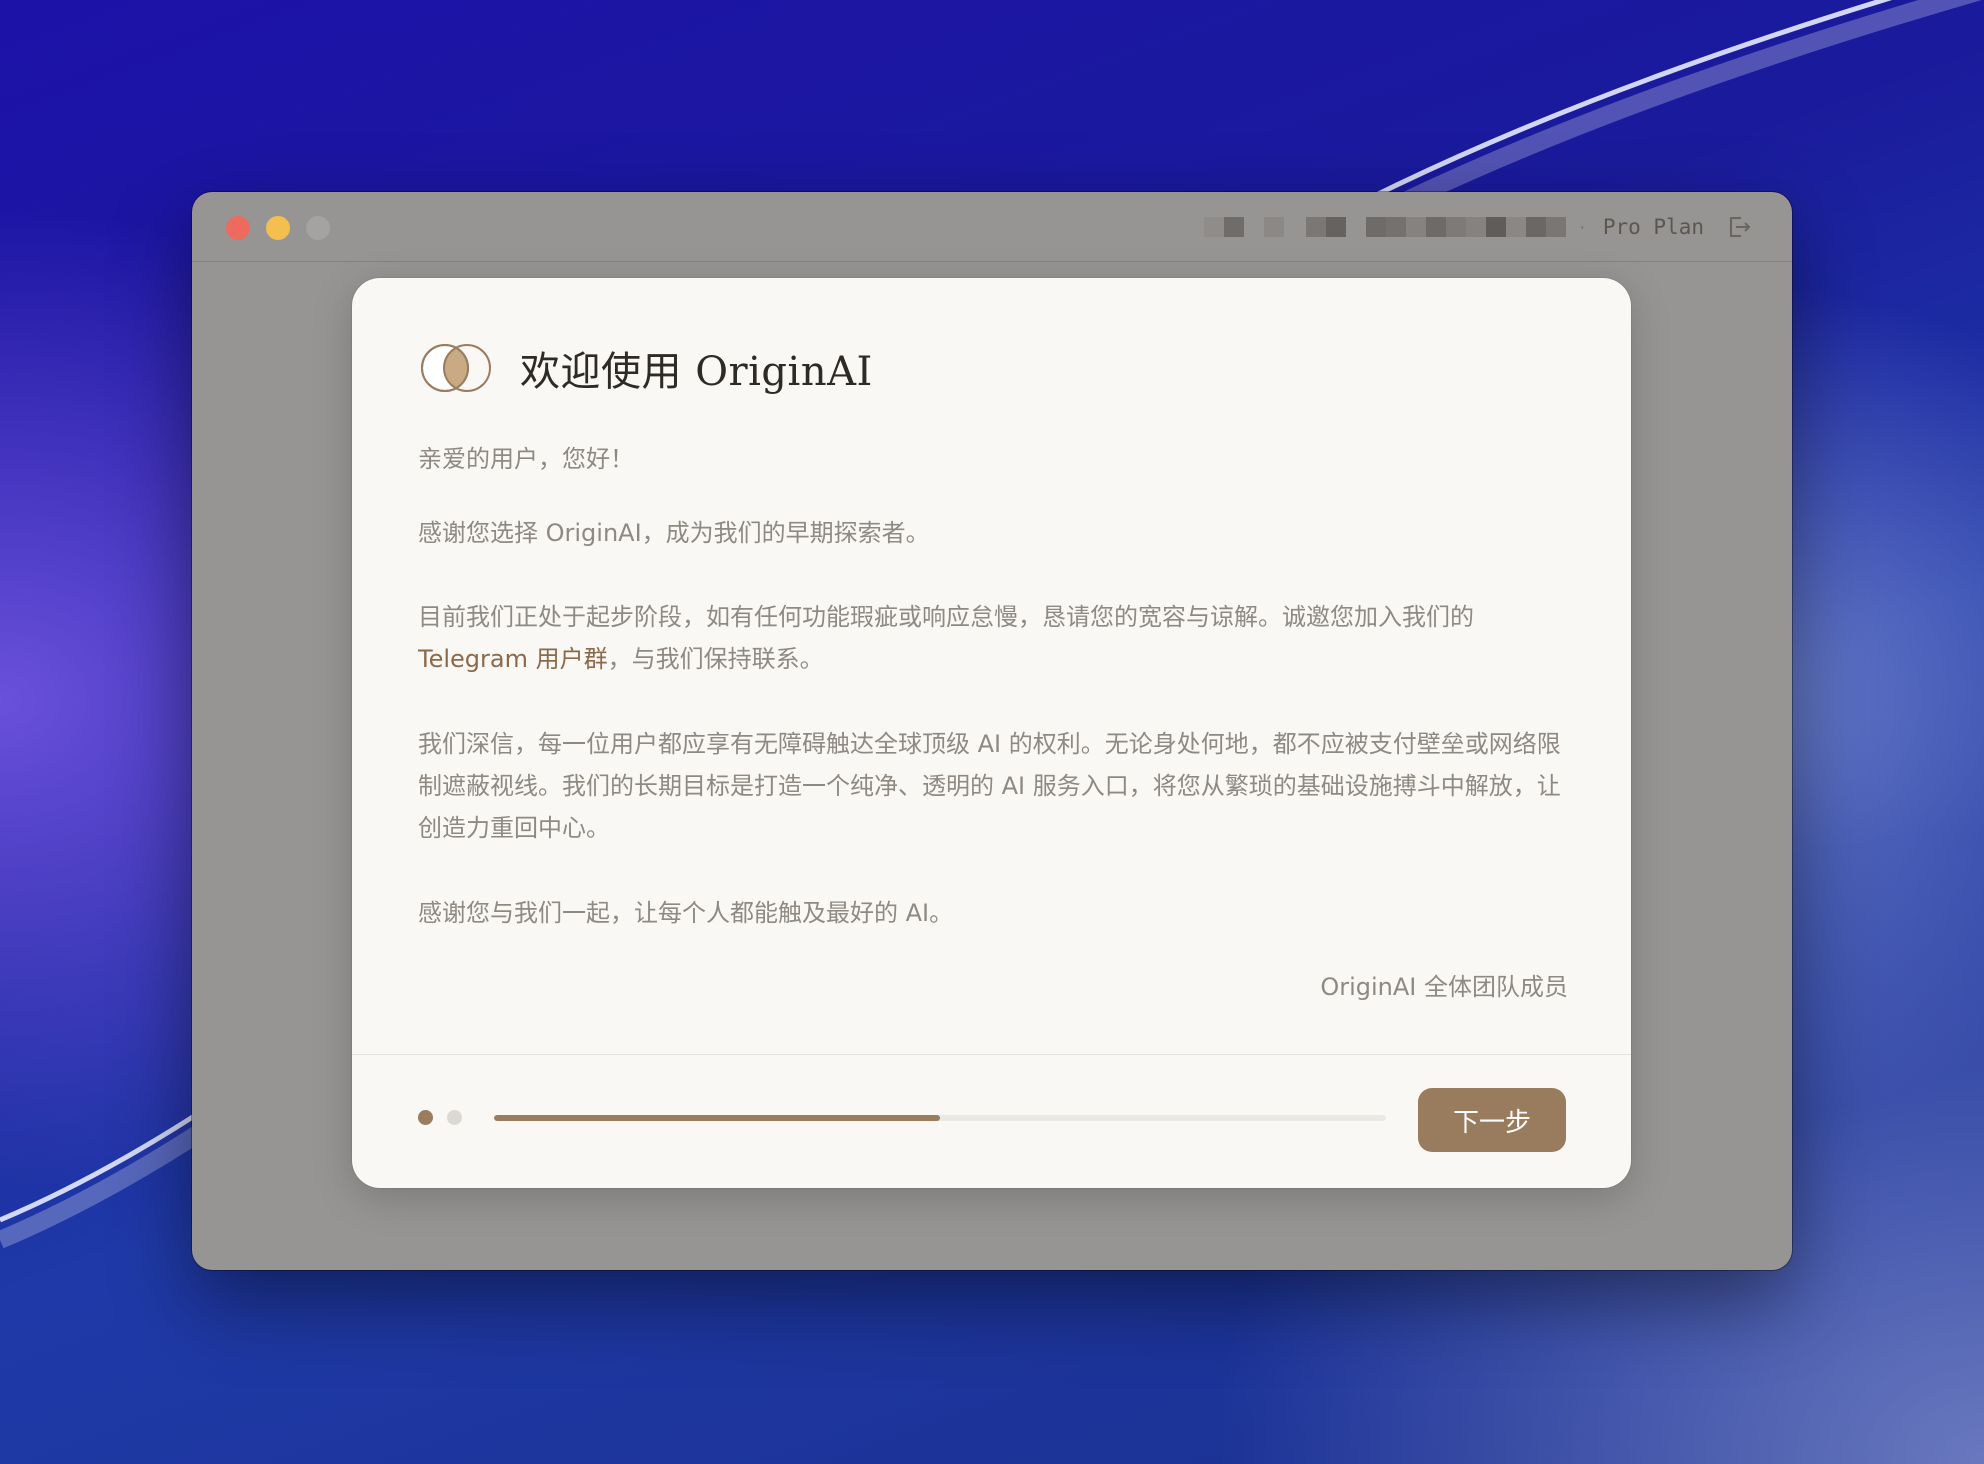  What do you see at coordinates (1444, 987) in the screenshot?
I see `signature-text: OriginAI 全体团队成员` at bounding box center [1444, 987].